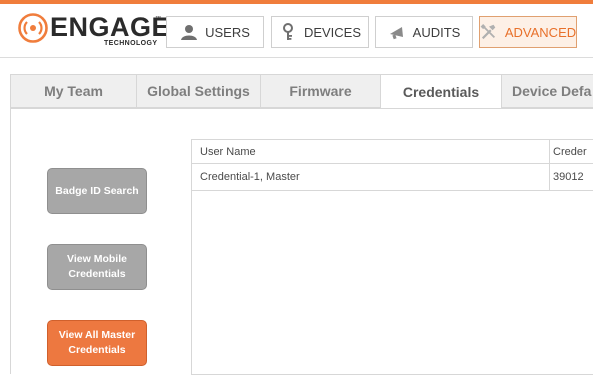  I want to click on nav-advanced-label: ADVANCED, so click(540, 32).